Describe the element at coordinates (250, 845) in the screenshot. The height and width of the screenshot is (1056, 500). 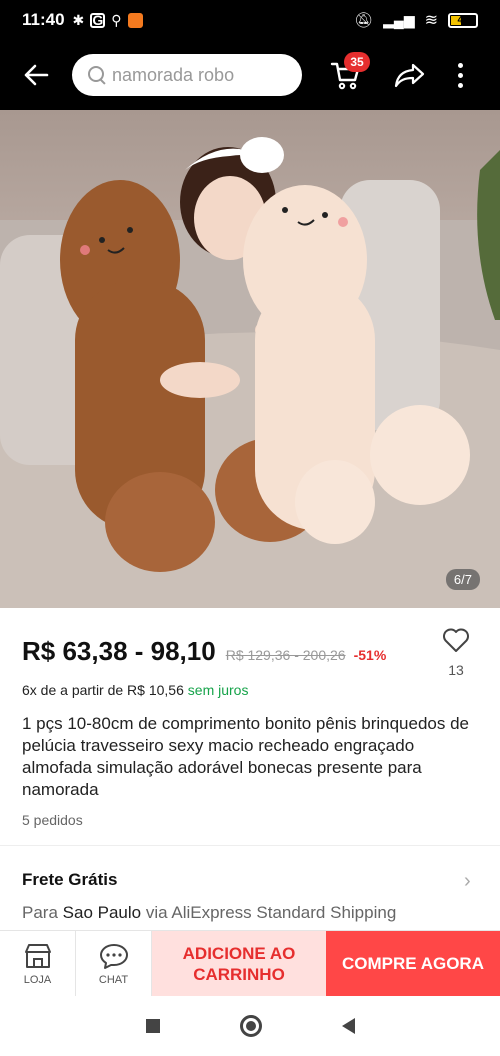
I see `section-divider` at that location.